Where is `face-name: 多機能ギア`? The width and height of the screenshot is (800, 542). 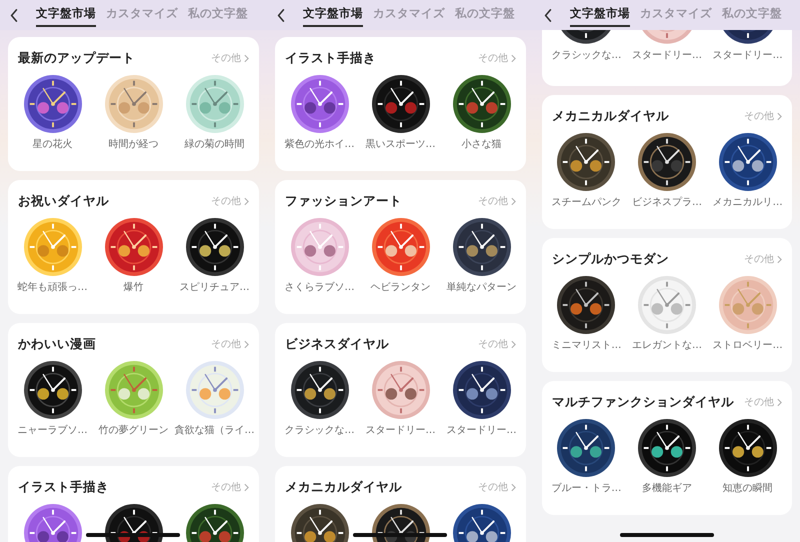 face-name: 多機能ギア is located at coordinates (667, 489).